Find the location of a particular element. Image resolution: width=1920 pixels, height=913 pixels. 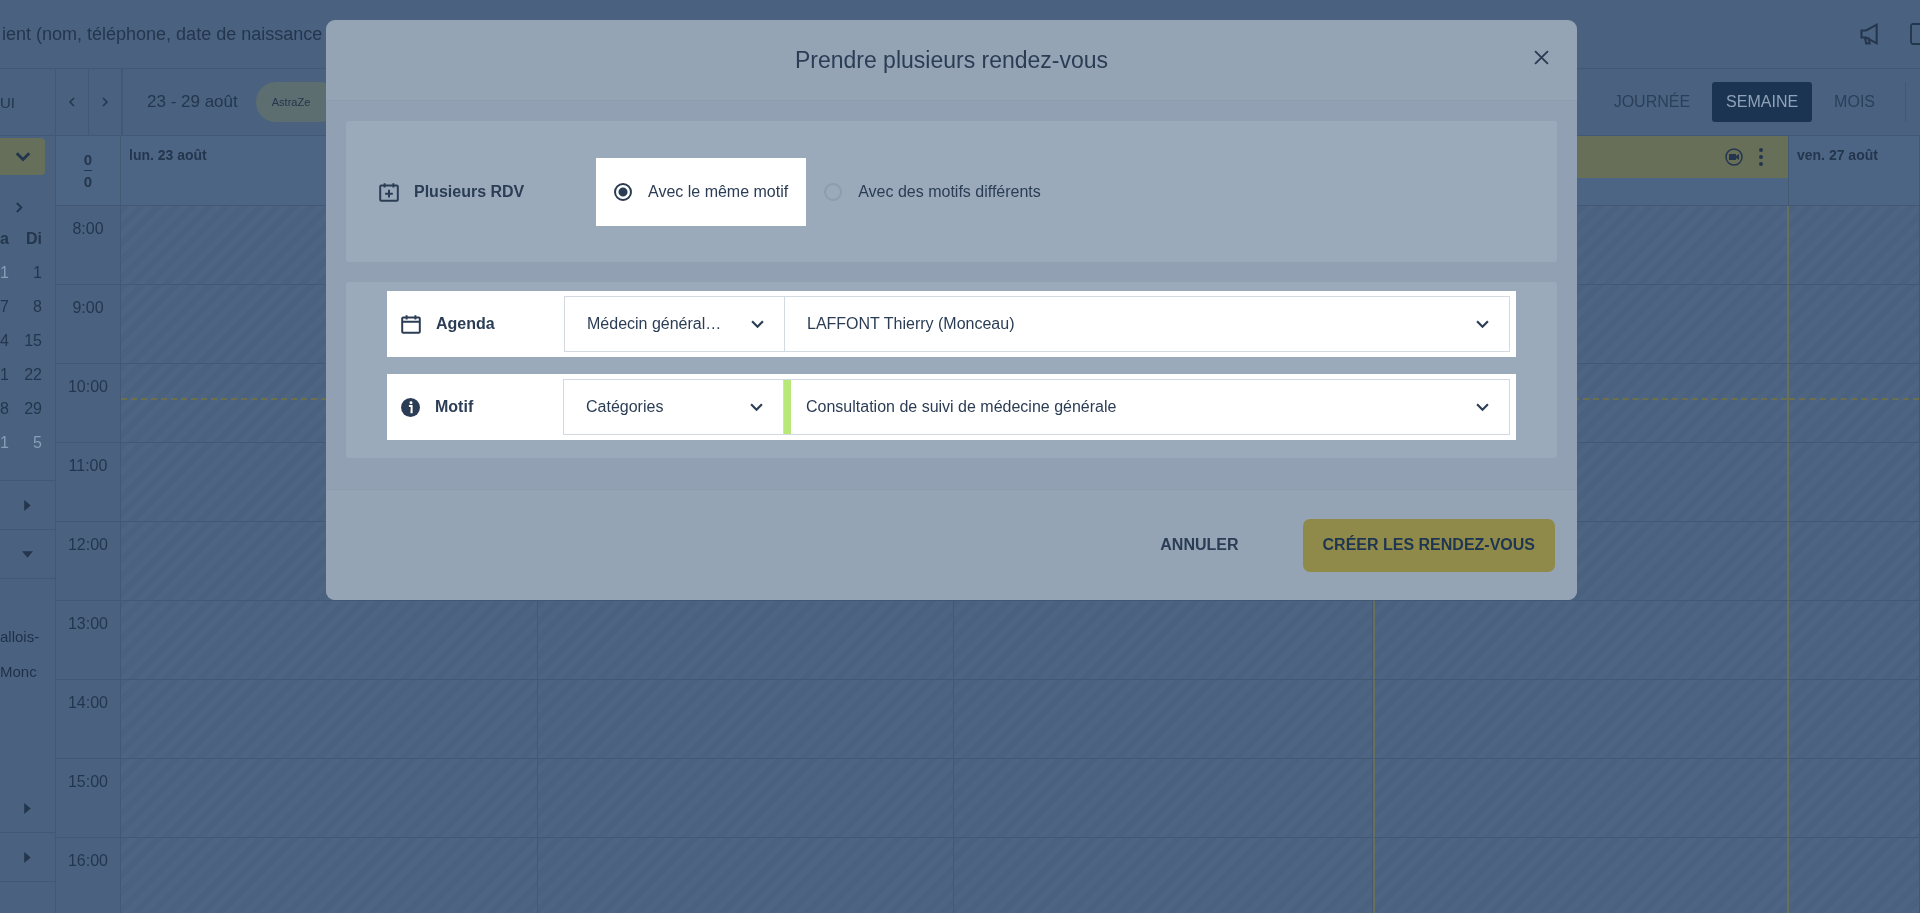

agenda-name: Monc is located at coordinates (19, 672).